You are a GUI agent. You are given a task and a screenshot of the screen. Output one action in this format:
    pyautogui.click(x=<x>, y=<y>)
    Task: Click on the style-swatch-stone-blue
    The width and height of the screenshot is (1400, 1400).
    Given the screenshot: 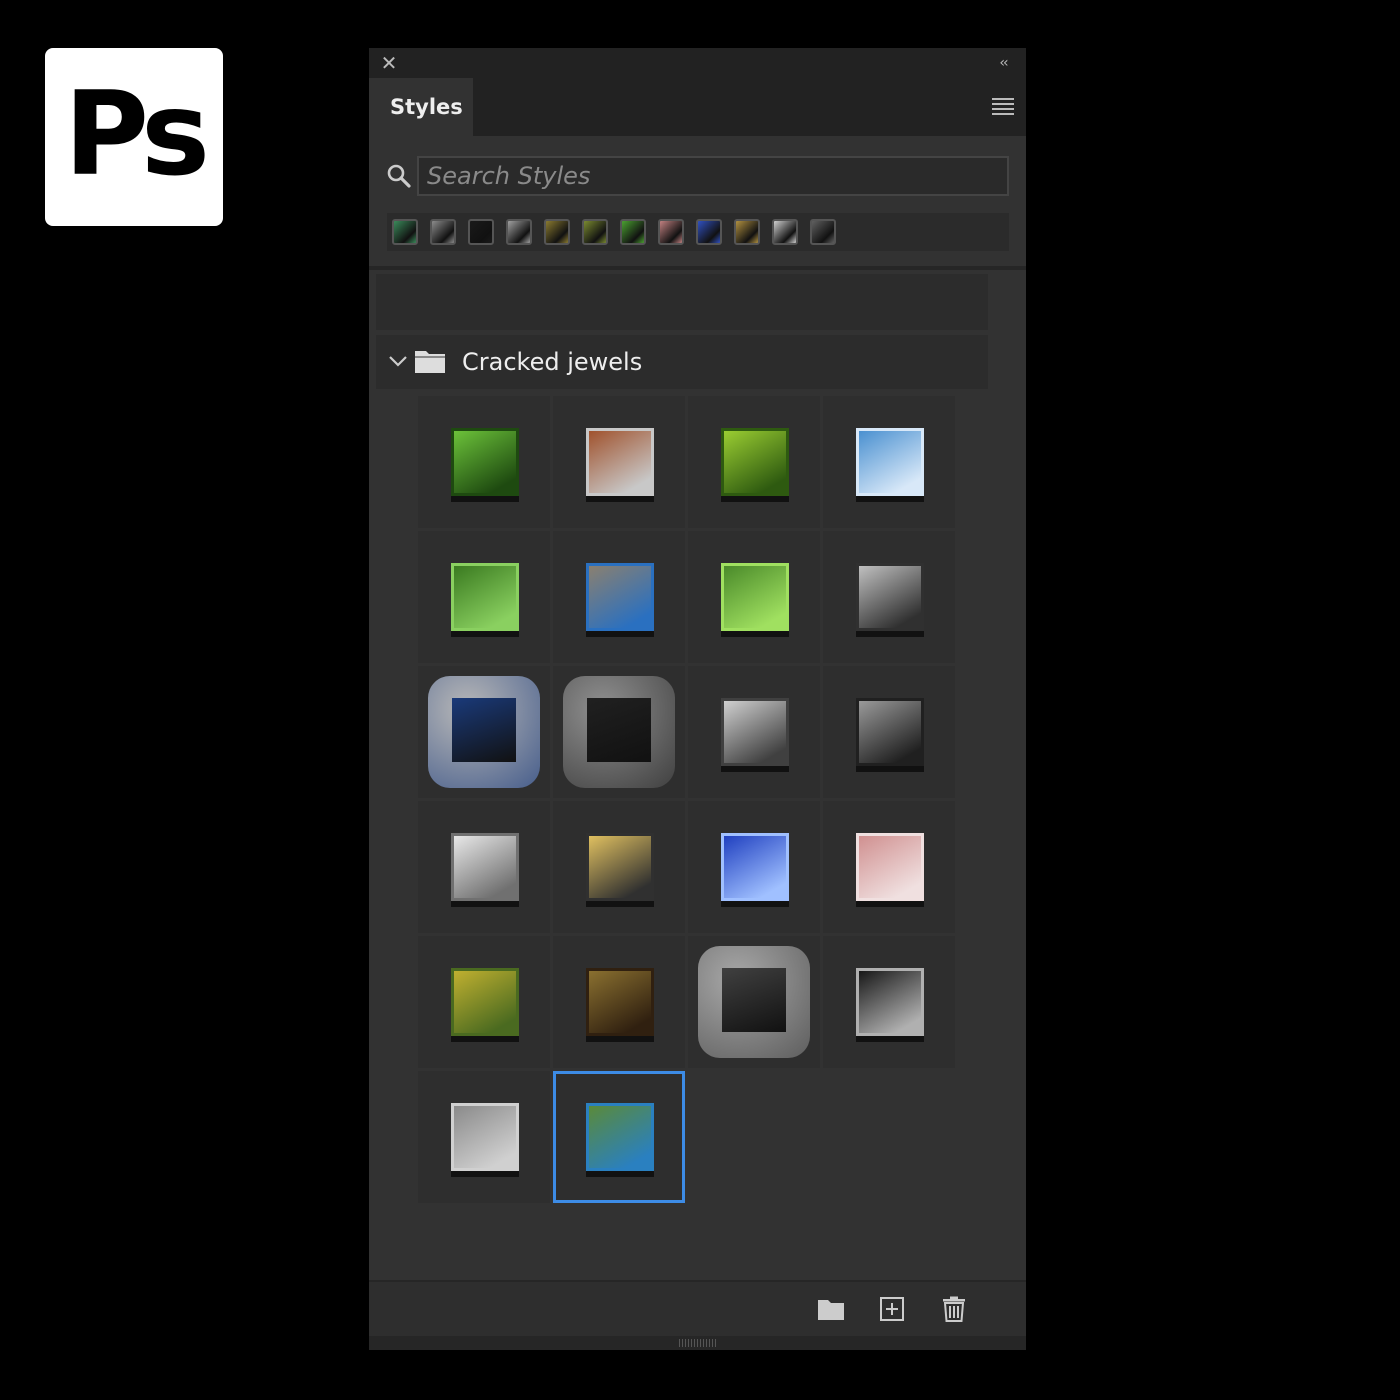 What is the action you would take?
    pyautogui.click(x=619, y=597)
    